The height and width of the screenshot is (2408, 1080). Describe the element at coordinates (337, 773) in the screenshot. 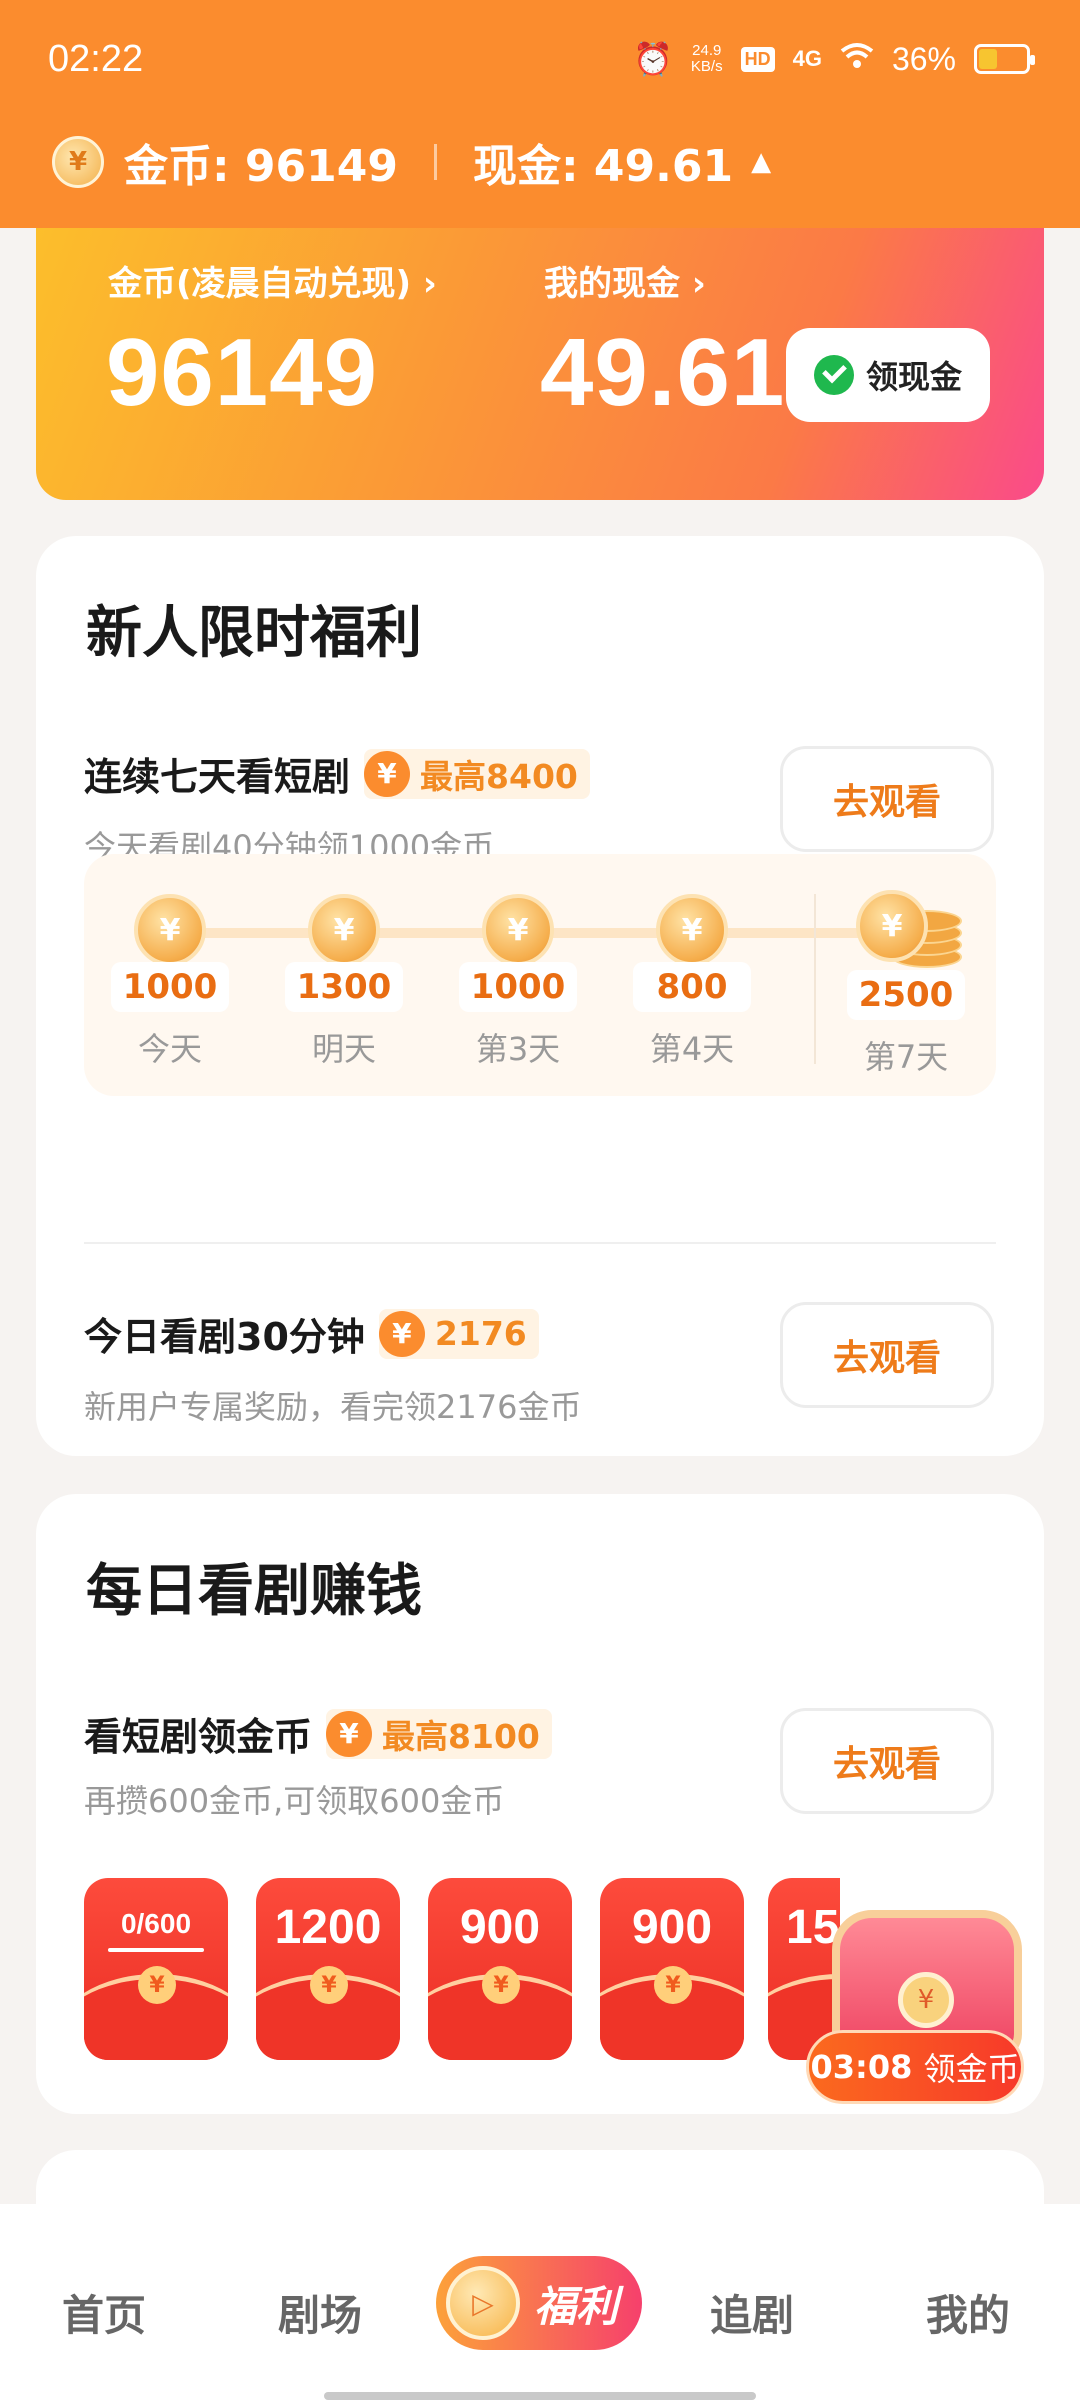

I see `task-title: 连续七天看短剧 ¥ 最高8400` at that location.